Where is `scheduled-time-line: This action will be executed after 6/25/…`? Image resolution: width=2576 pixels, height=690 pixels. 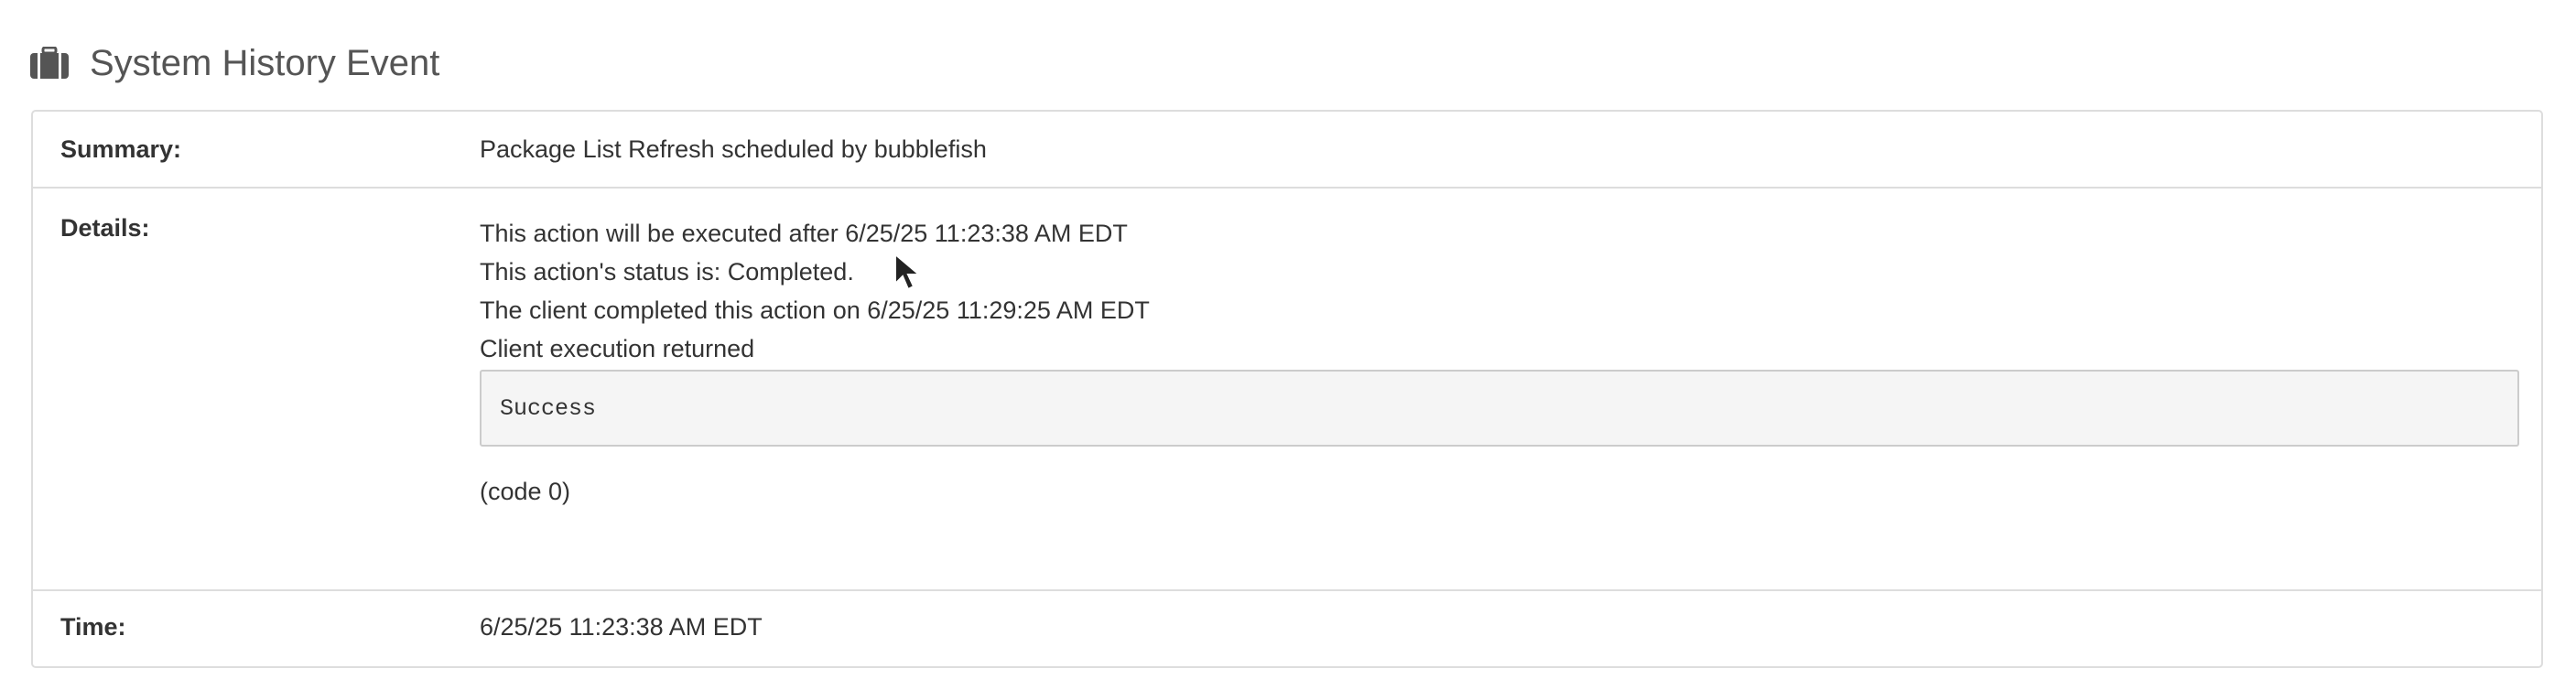
scheduled-time-line: This action will be executed after 6/25/… is located at coordinates (804, 234).